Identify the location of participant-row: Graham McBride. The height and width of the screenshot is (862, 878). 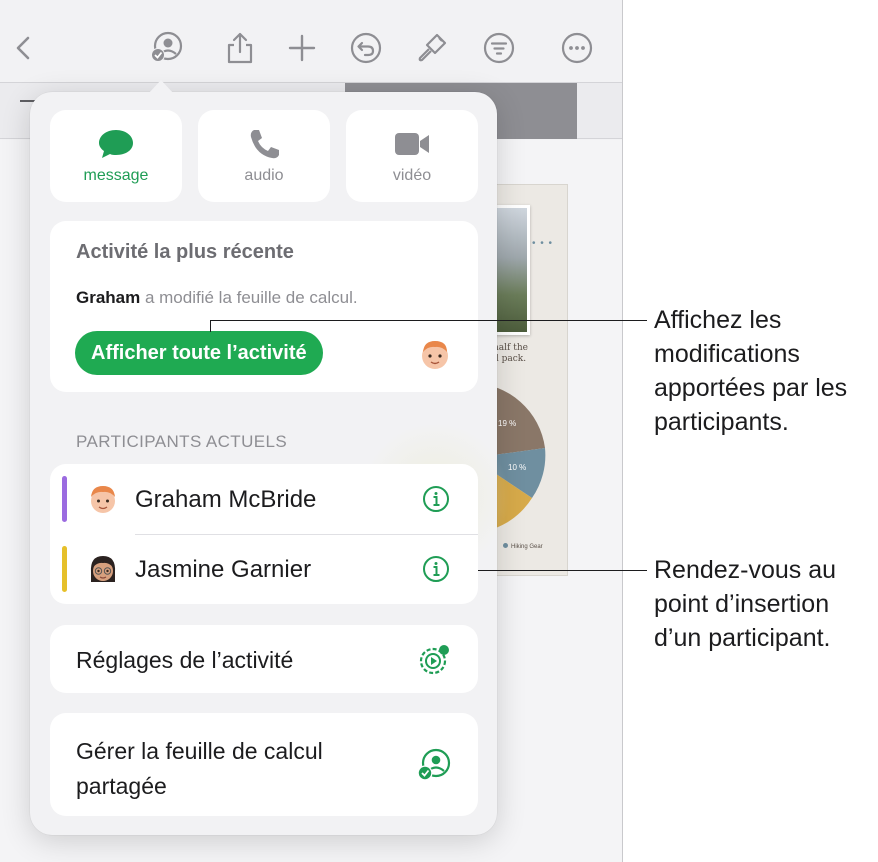
(264, 499).